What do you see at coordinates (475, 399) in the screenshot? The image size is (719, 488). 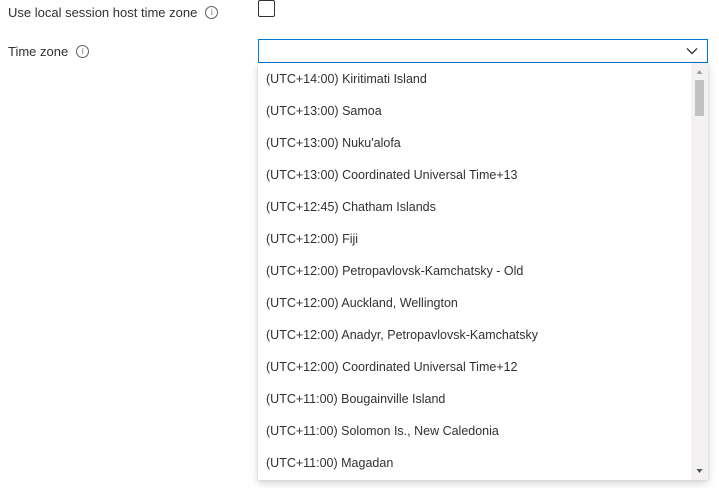 I see `time-zone-option: (UTC+11:00) Bougainville Island` at bounding box center [475, 399].